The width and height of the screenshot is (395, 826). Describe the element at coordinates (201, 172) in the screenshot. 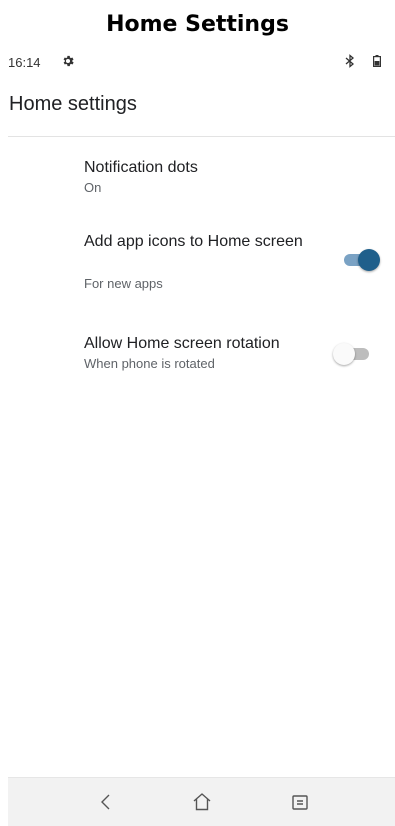

I see `setting-notification-dots: Notification dots On` at that location.